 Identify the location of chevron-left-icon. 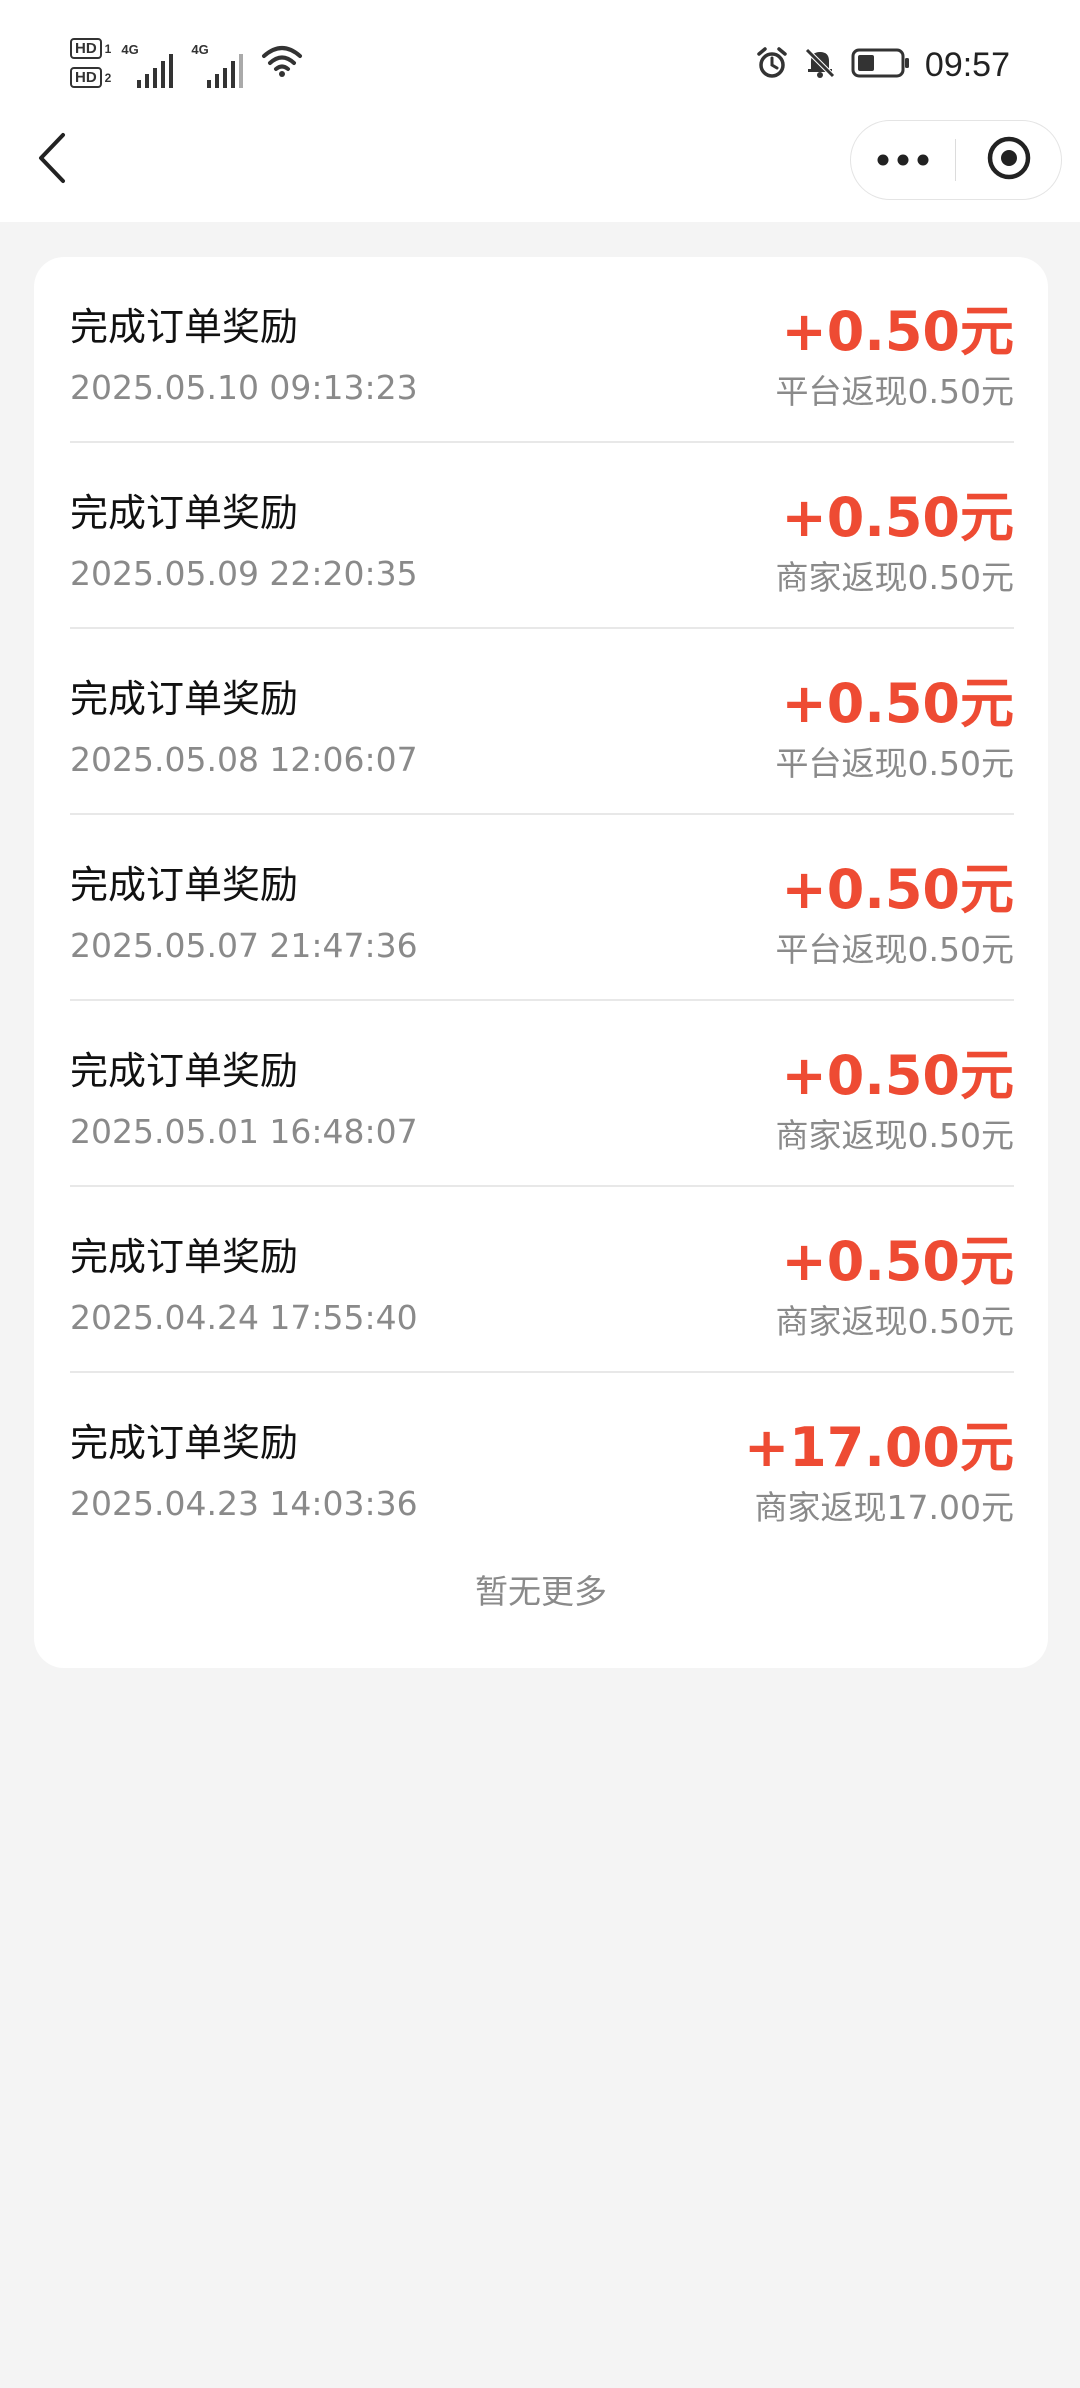
(52, 160).